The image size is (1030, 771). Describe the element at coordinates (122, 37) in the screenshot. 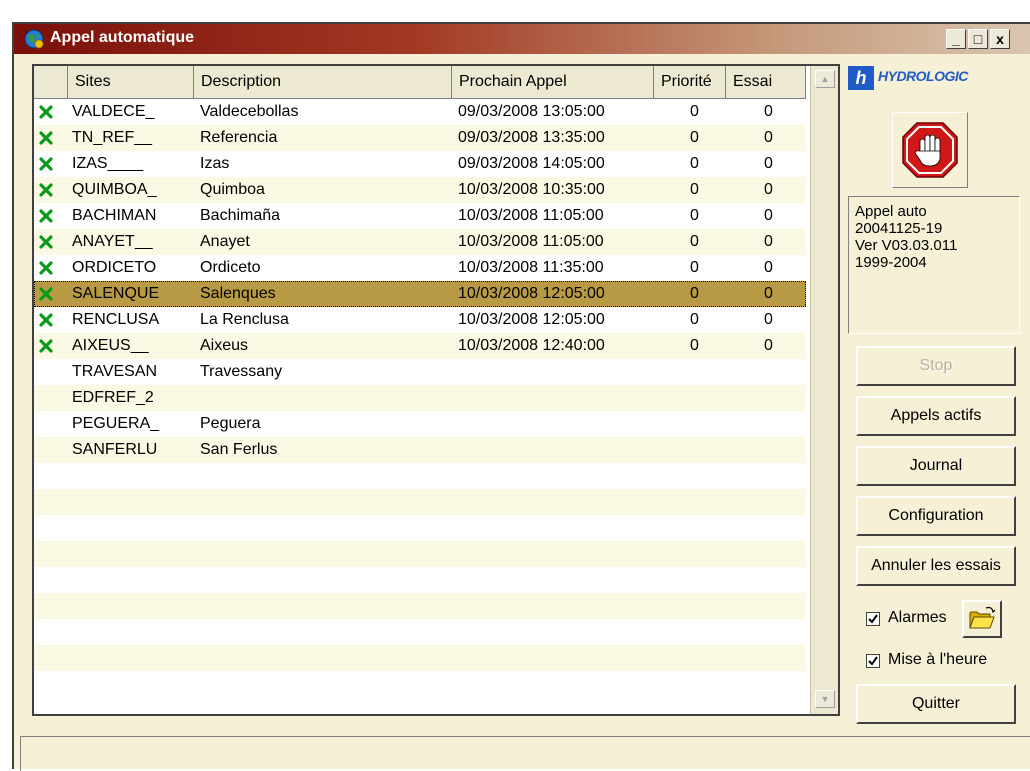

I see `window-title: Appel automatique` at that location.